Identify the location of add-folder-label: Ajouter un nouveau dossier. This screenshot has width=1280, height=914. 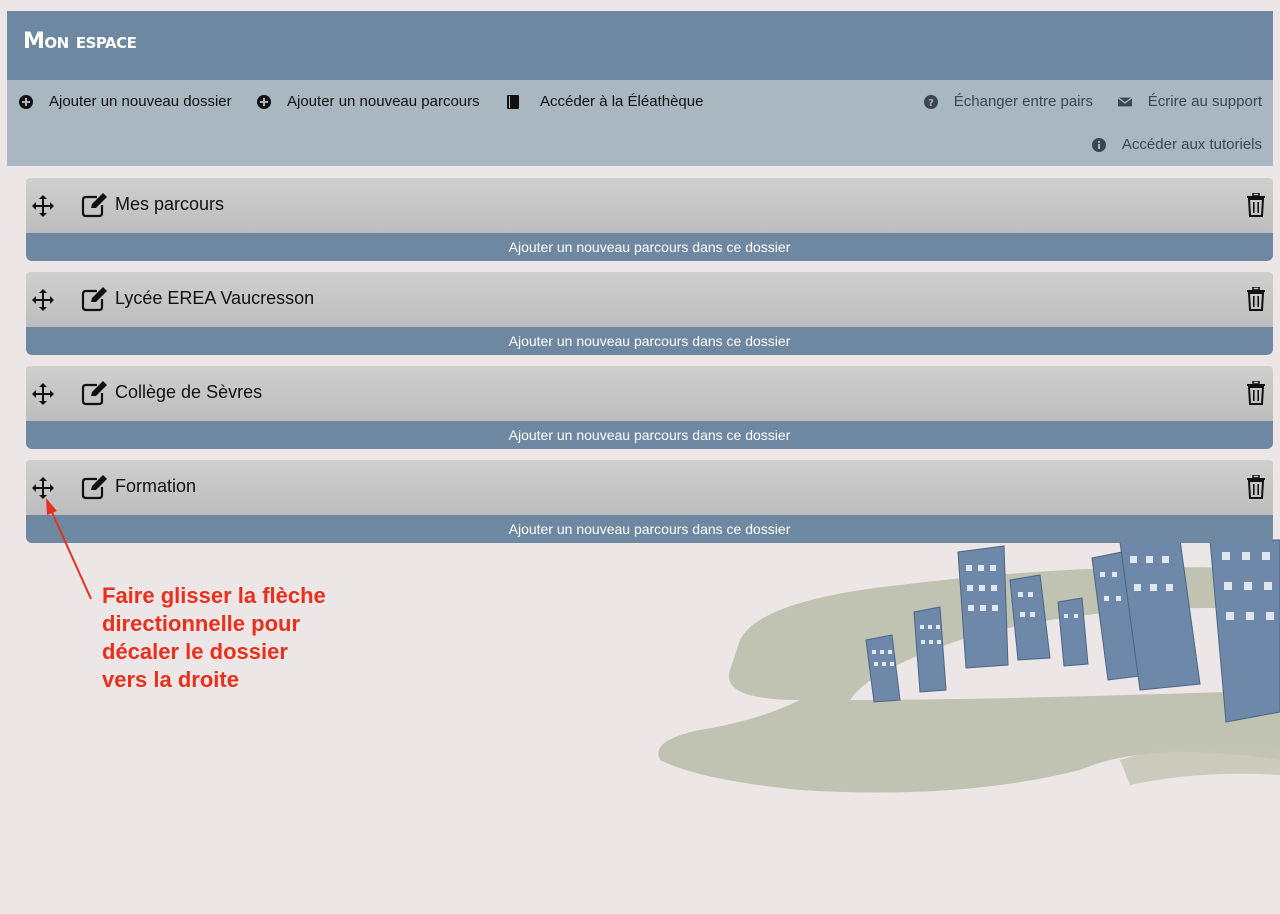
(140, 101).